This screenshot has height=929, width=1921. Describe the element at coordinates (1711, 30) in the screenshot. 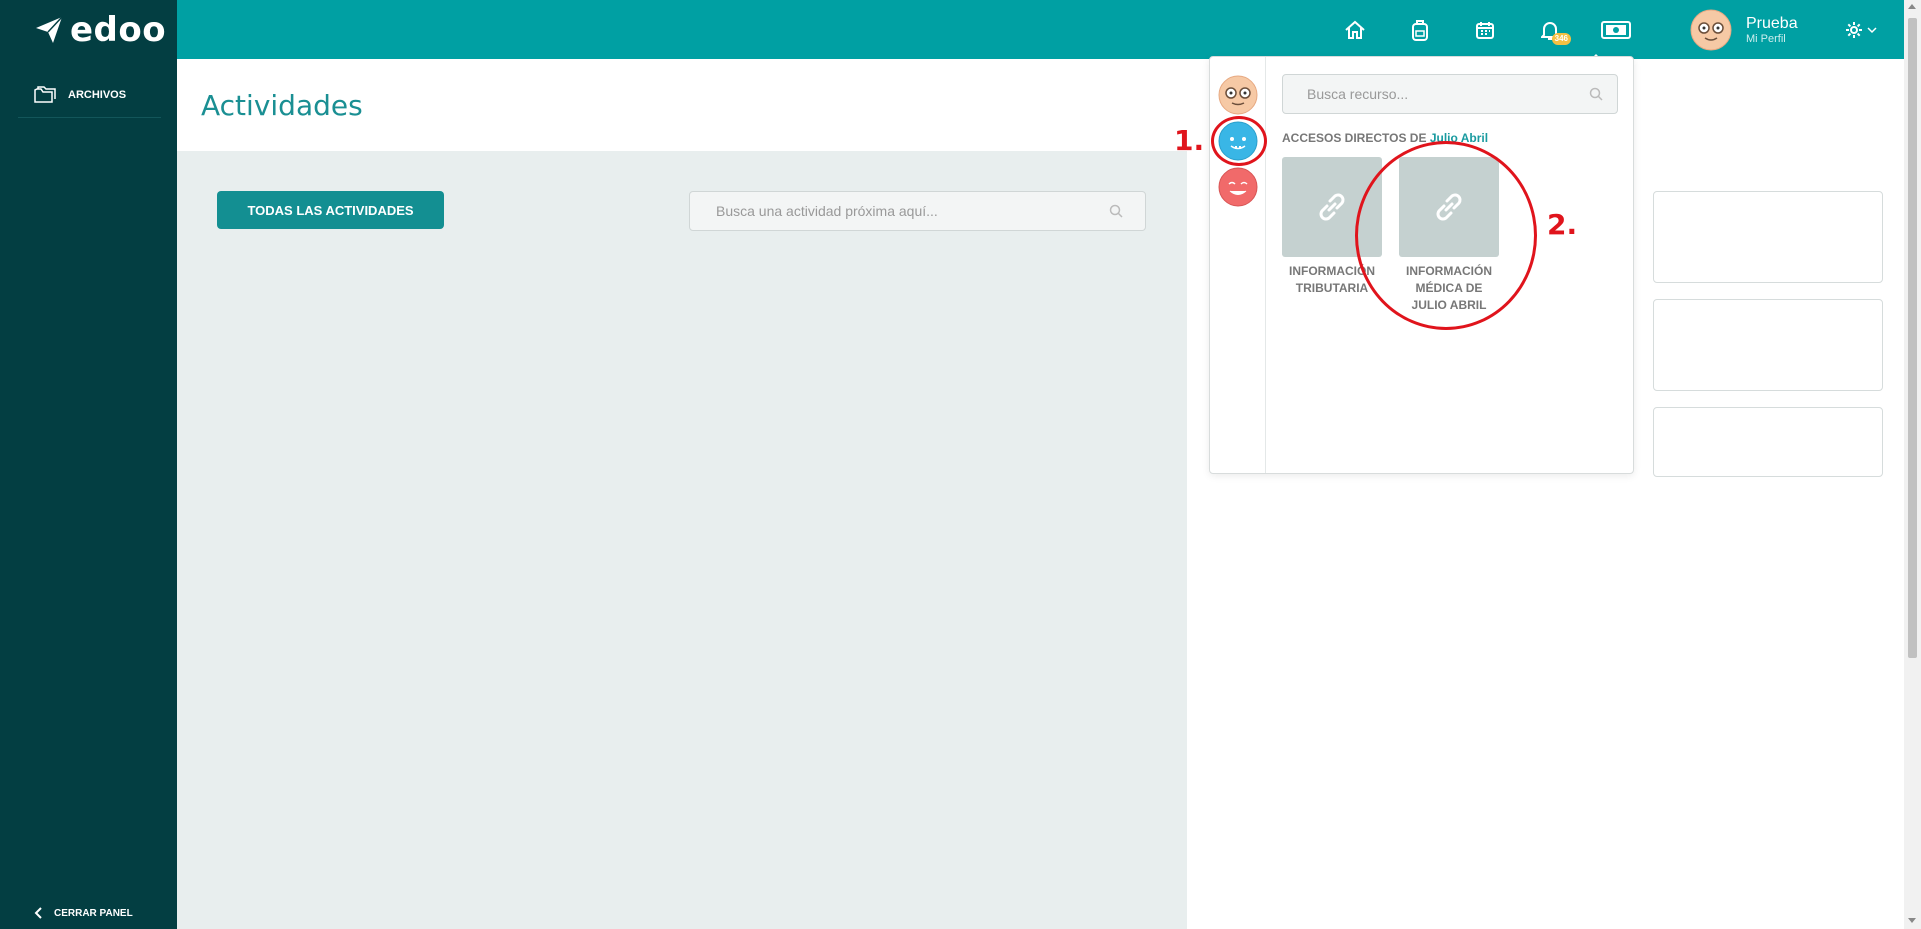

I see `avatar` at that location.